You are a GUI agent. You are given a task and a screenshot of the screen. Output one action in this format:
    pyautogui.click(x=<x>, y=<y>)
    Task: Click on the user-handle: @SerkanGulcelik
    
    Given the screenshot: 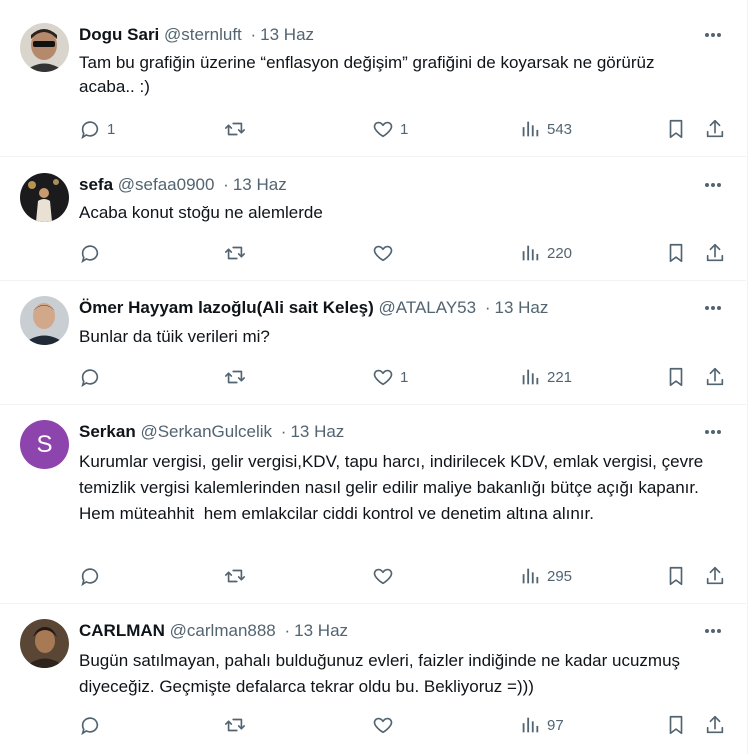 What is the action you would take?
    pyautogui.click(x=206, y=431)
    